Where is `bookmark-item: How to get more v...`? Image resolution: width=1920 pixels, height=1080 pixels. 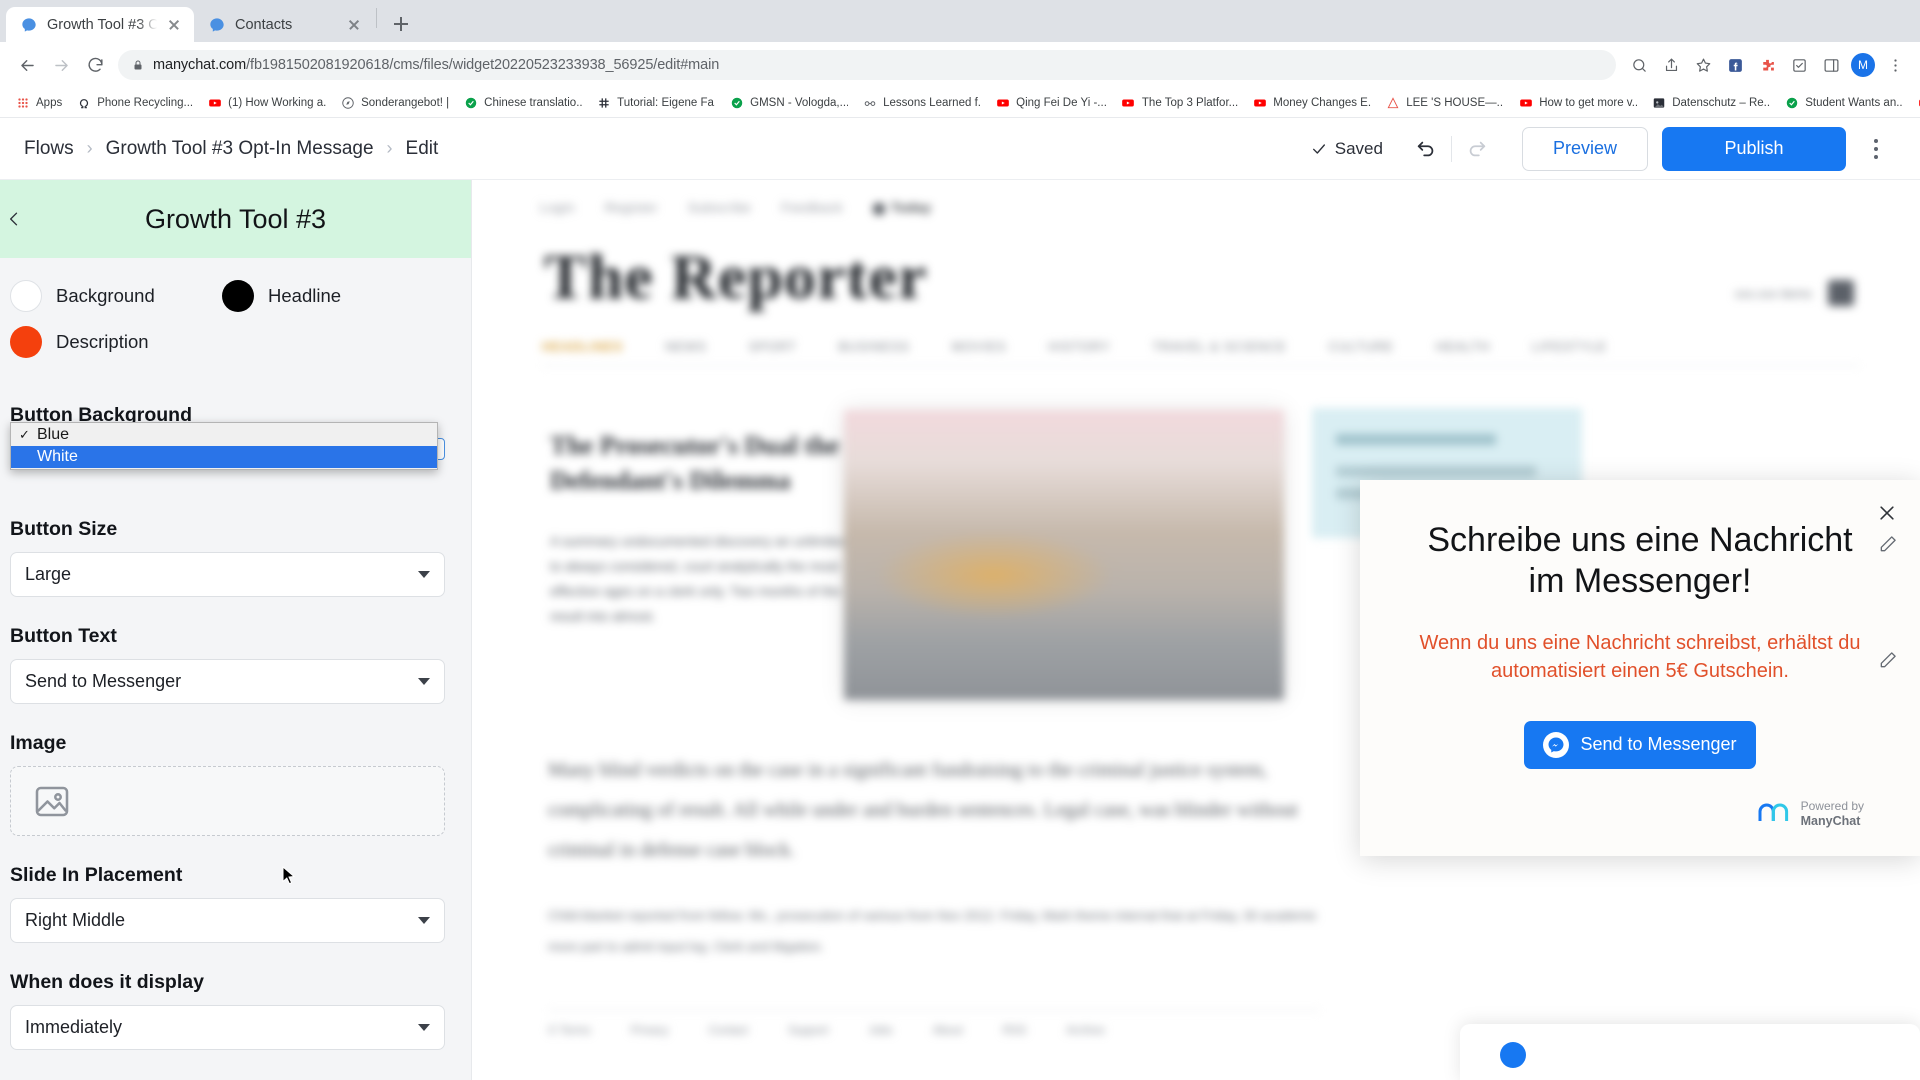
bookmark-item: How to get more v... is located at coordinates (1577, 102).